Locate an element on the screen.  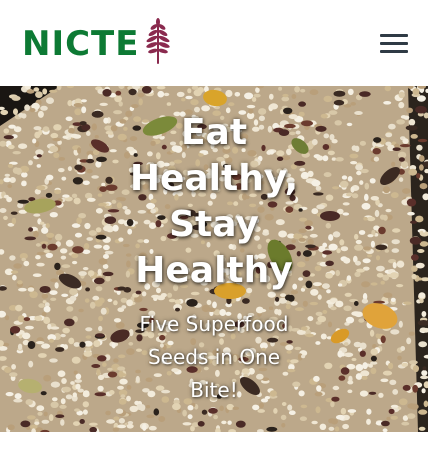
hamburger-menu-button is located at coordinates (395, 43).